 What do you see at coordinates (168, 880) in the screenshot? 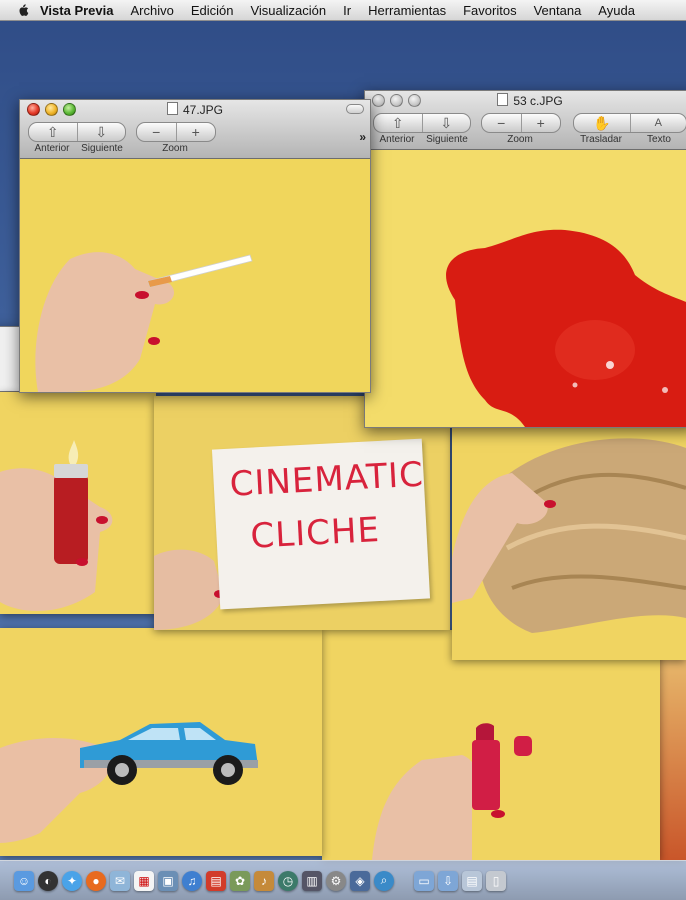
I see `photo-icon: ▣` at bounding box center [168, 880].